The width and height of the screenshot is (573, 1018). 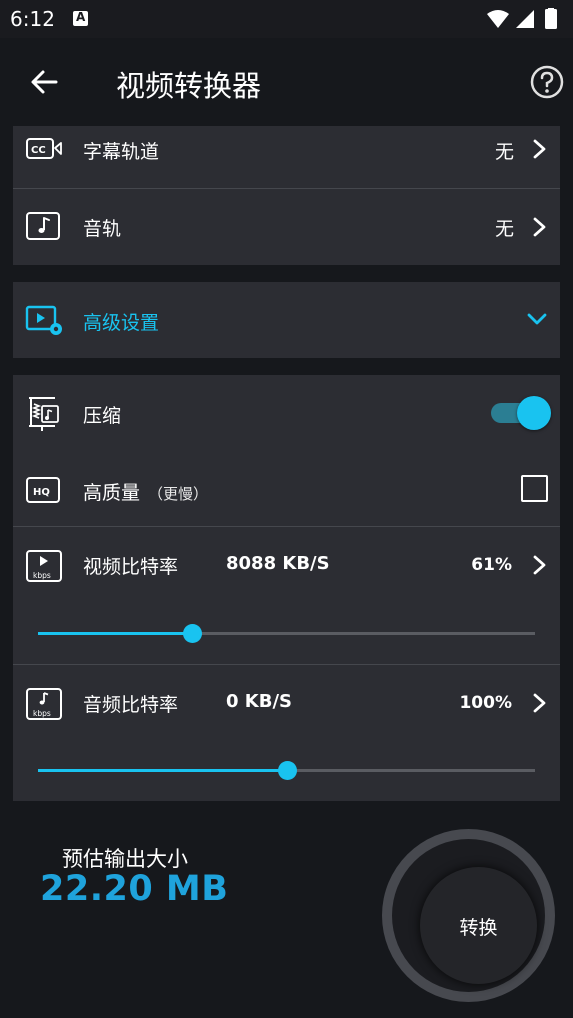 I want to click on subtitles-cc-icon: CC, so click(x=44, y=148).